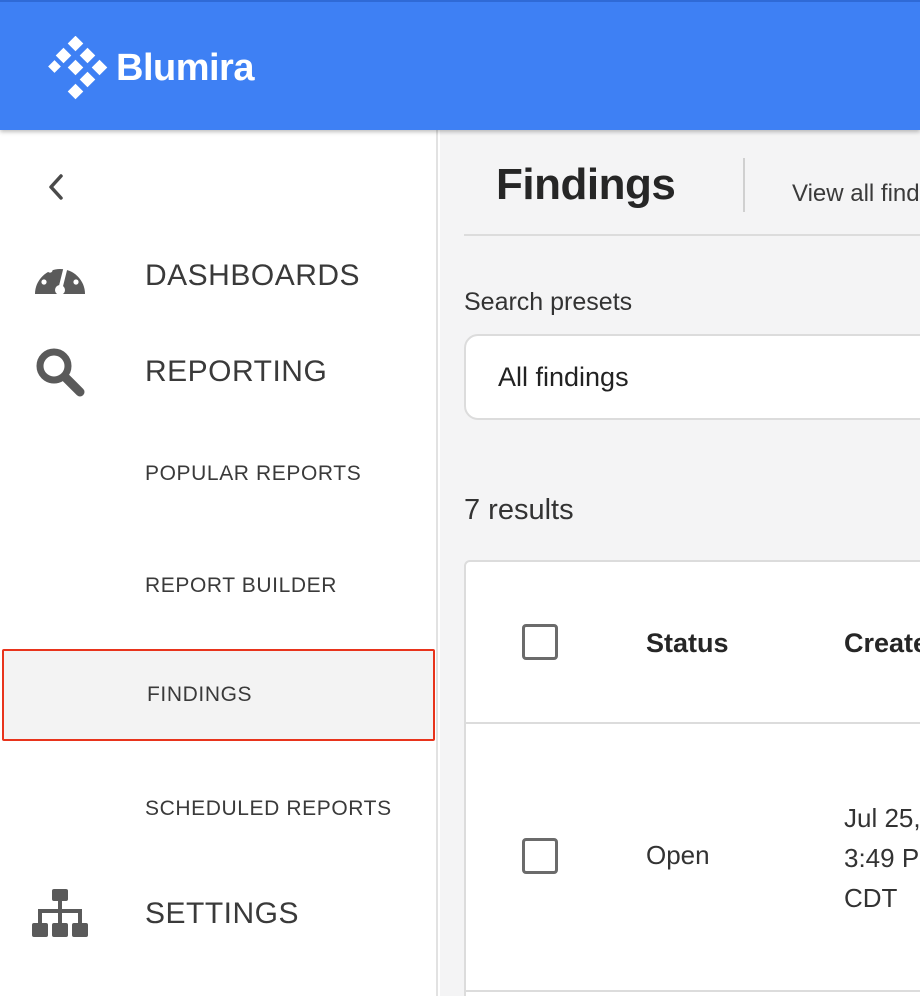 The image size is (920, 996). Describe the element at coordinates (871, 898) in the screenshot. I see `row-created-timezone: CDT` at that location.